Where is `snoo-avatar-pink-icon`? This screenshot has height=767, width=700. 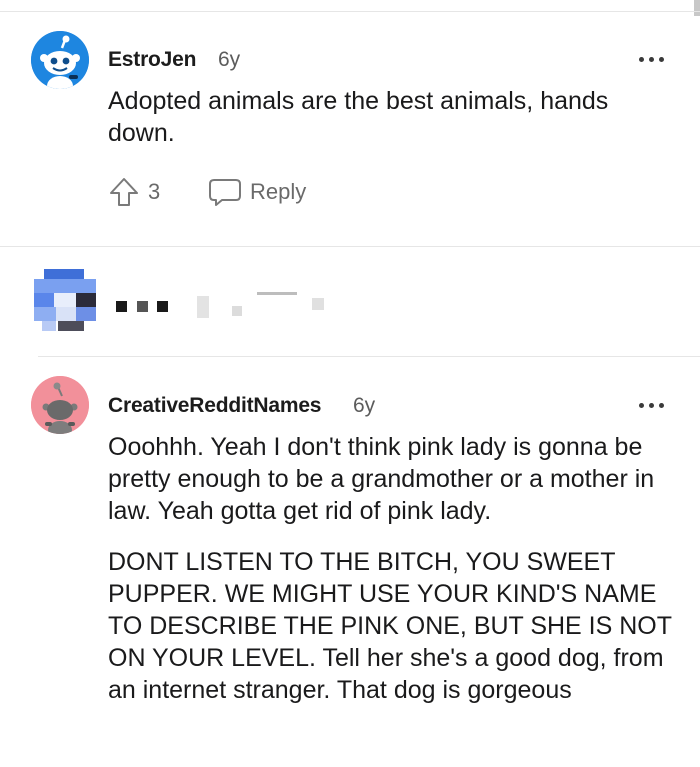
snoo-avatar-pink-icon is located at coordinates (60, 405).